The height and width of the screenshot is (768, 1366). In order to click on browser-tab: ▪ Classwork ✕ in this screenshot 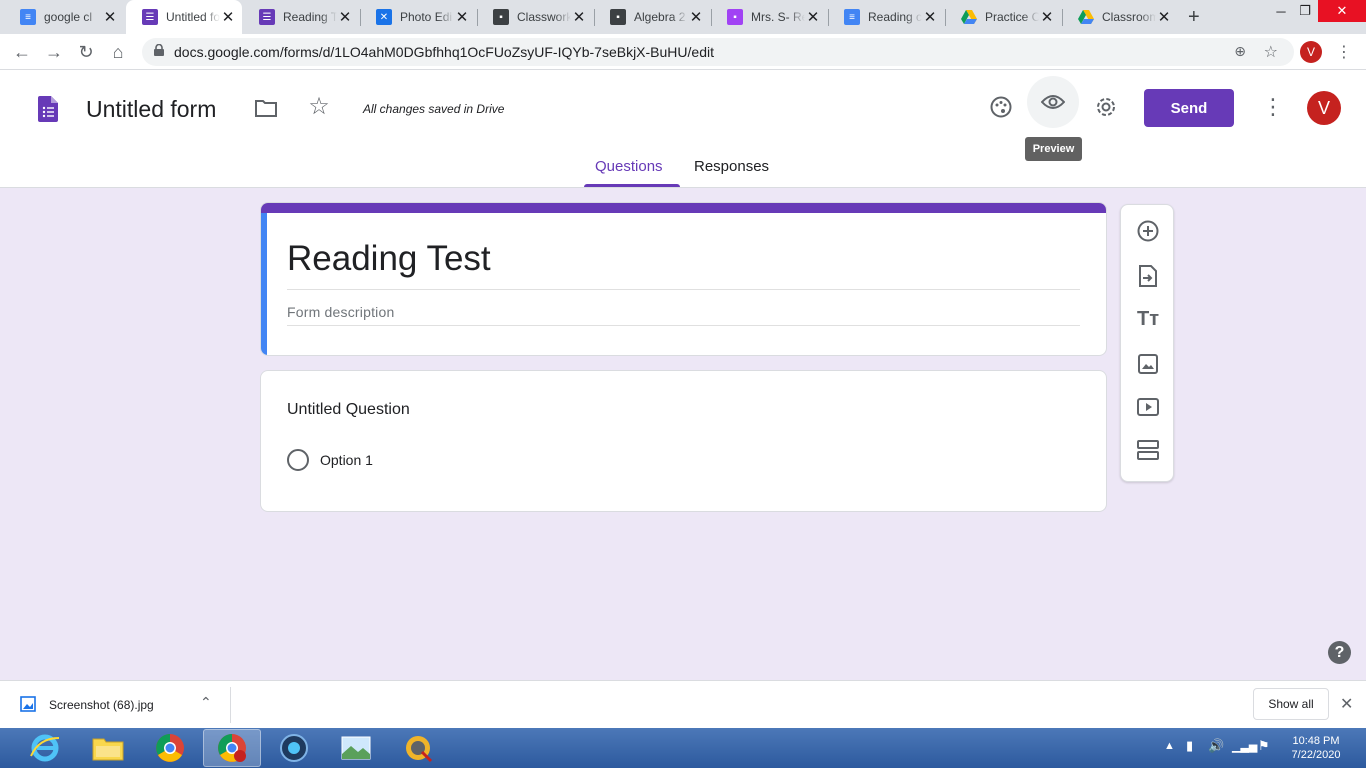, I will do `click(535, 17)`.